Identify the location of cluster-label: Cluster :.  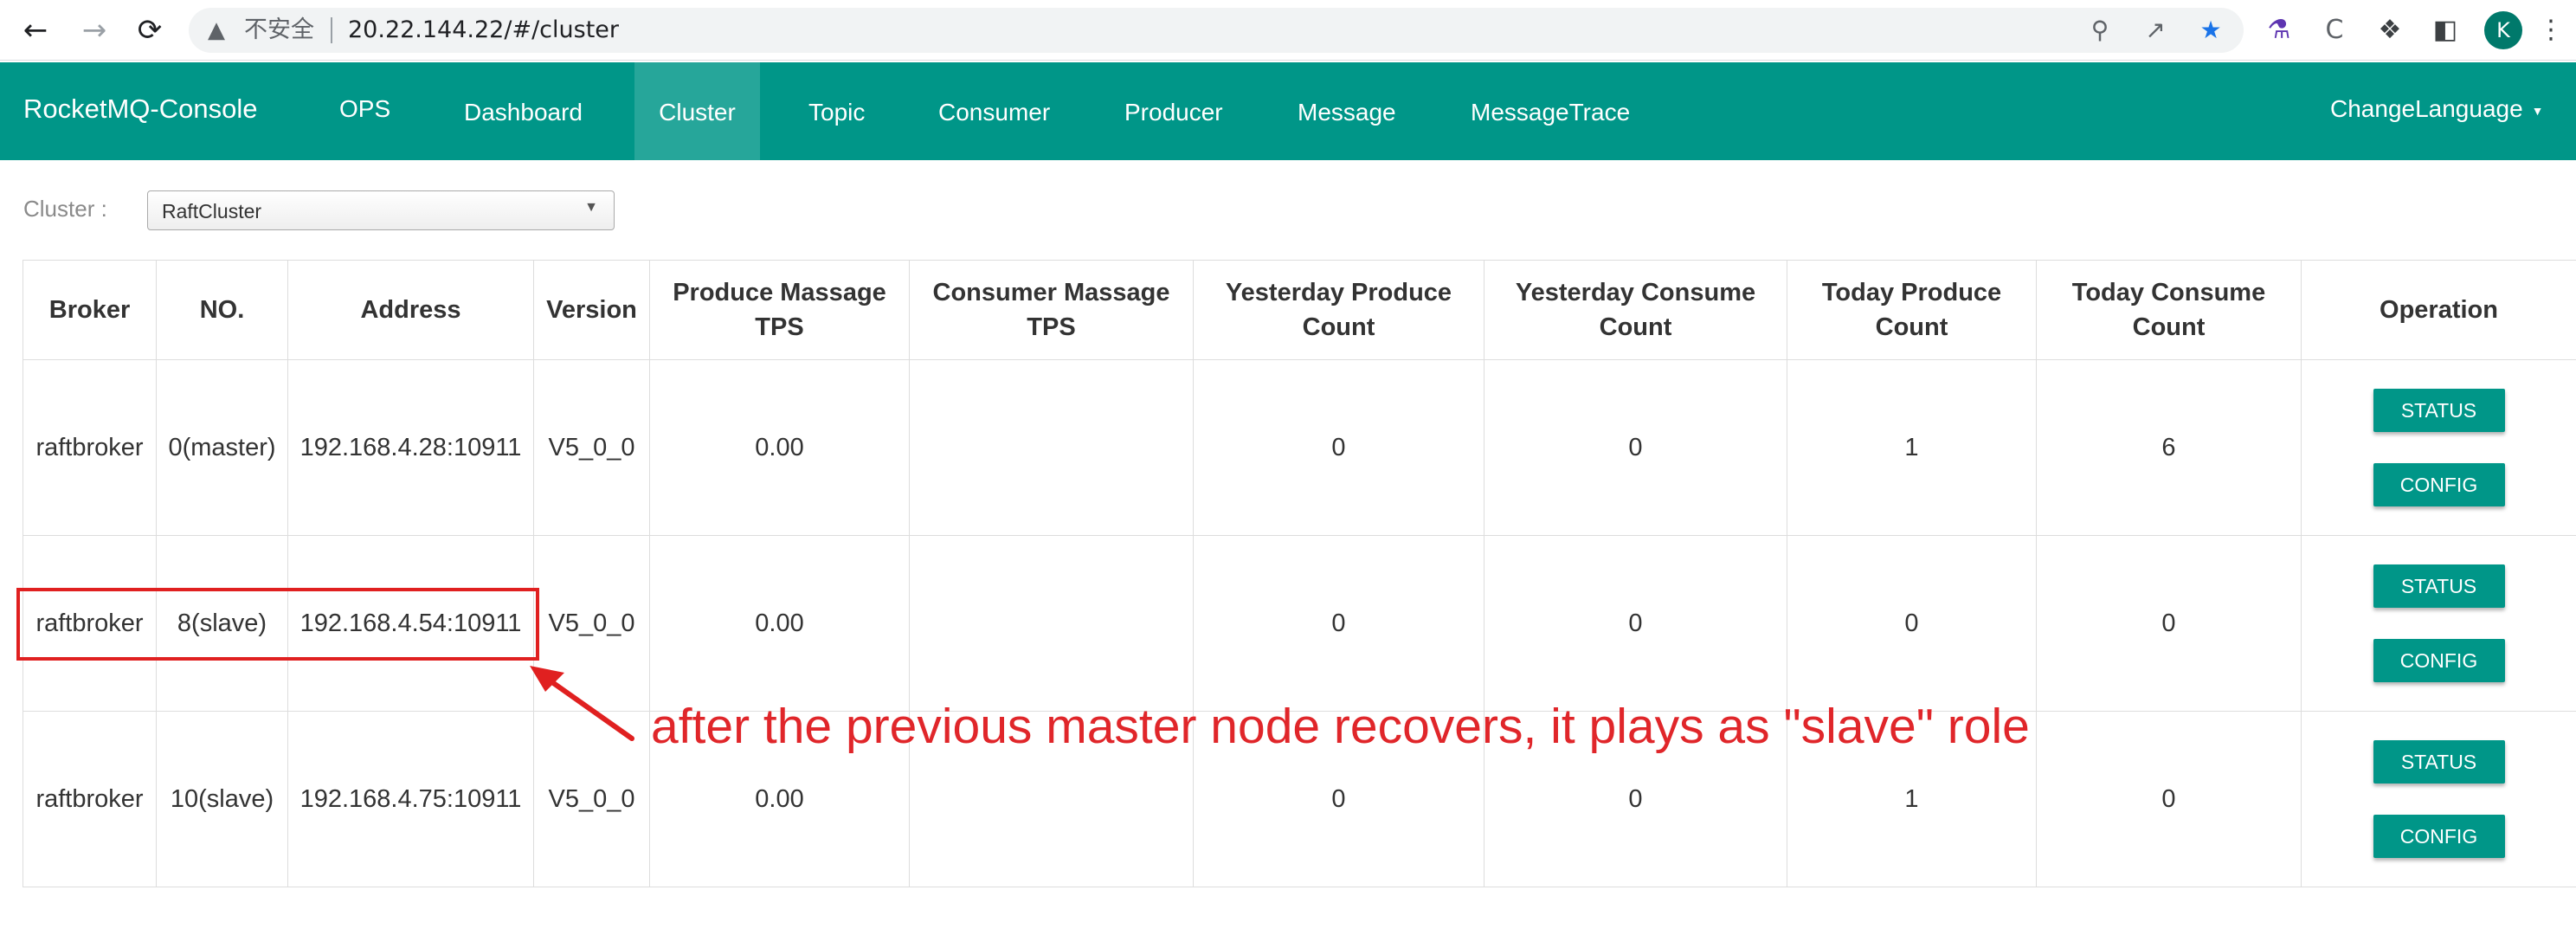
(65, 209).